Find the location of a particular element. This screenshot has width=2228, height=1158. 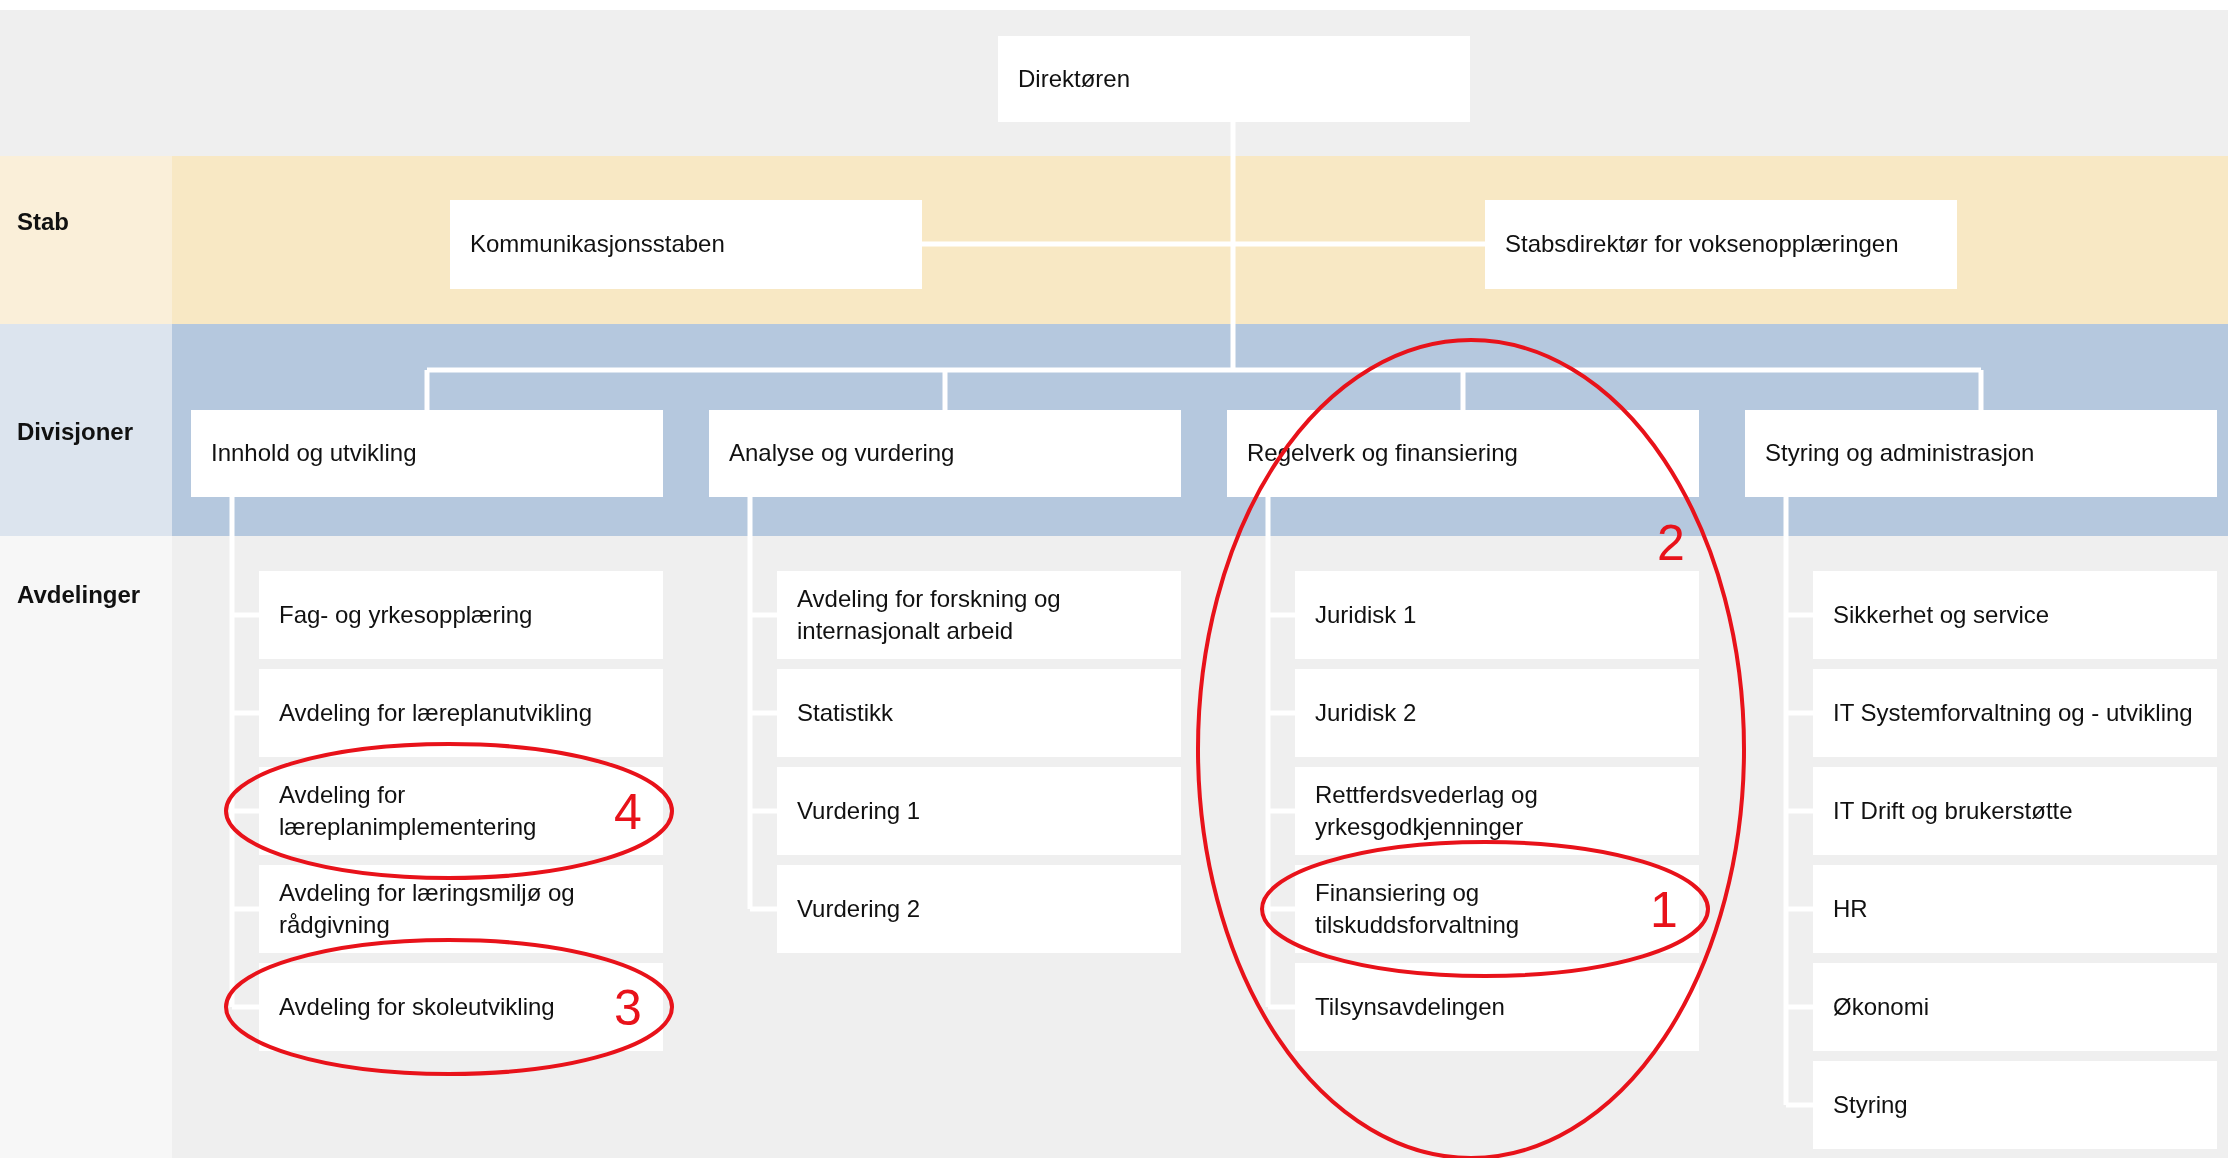

org-box: Økonomi is located at coordinates (2015, 1007).